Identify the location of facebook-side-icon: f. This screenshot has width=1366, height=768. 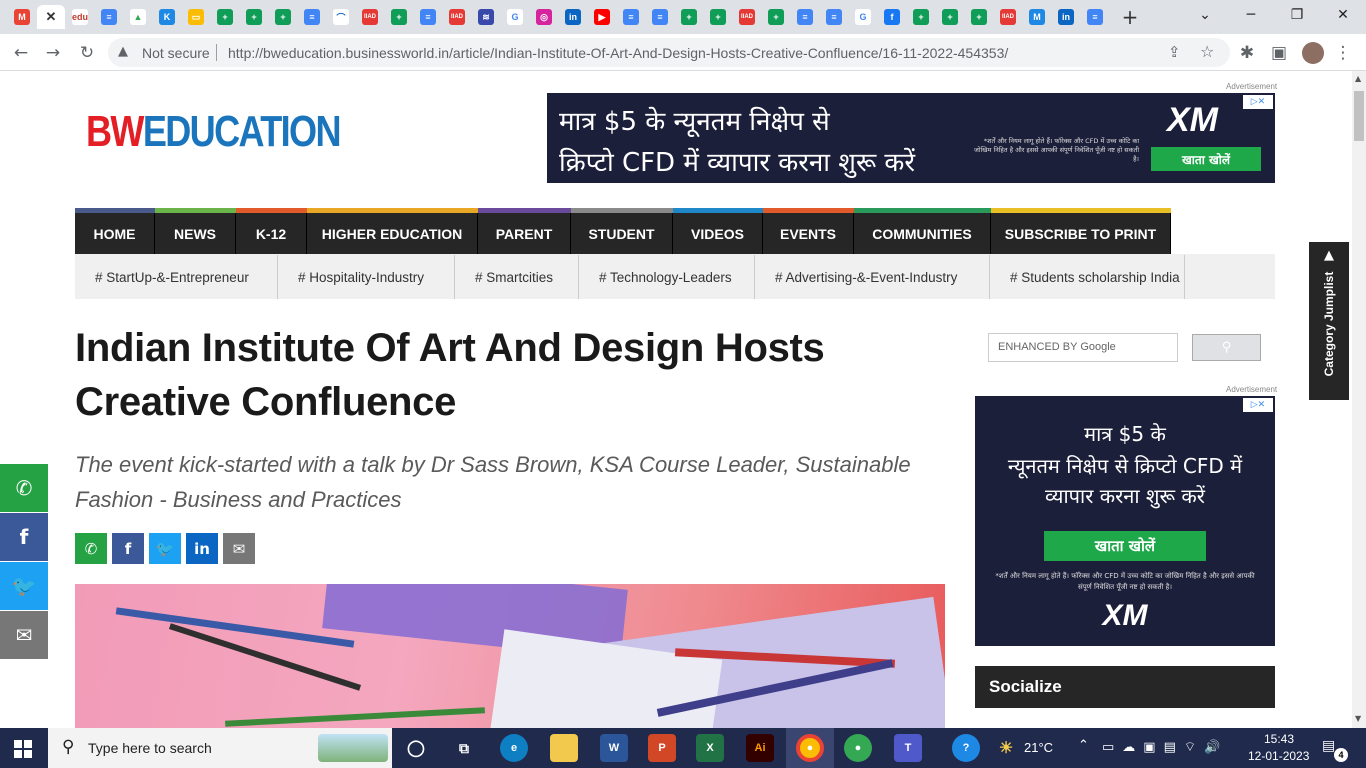
(24, 537).